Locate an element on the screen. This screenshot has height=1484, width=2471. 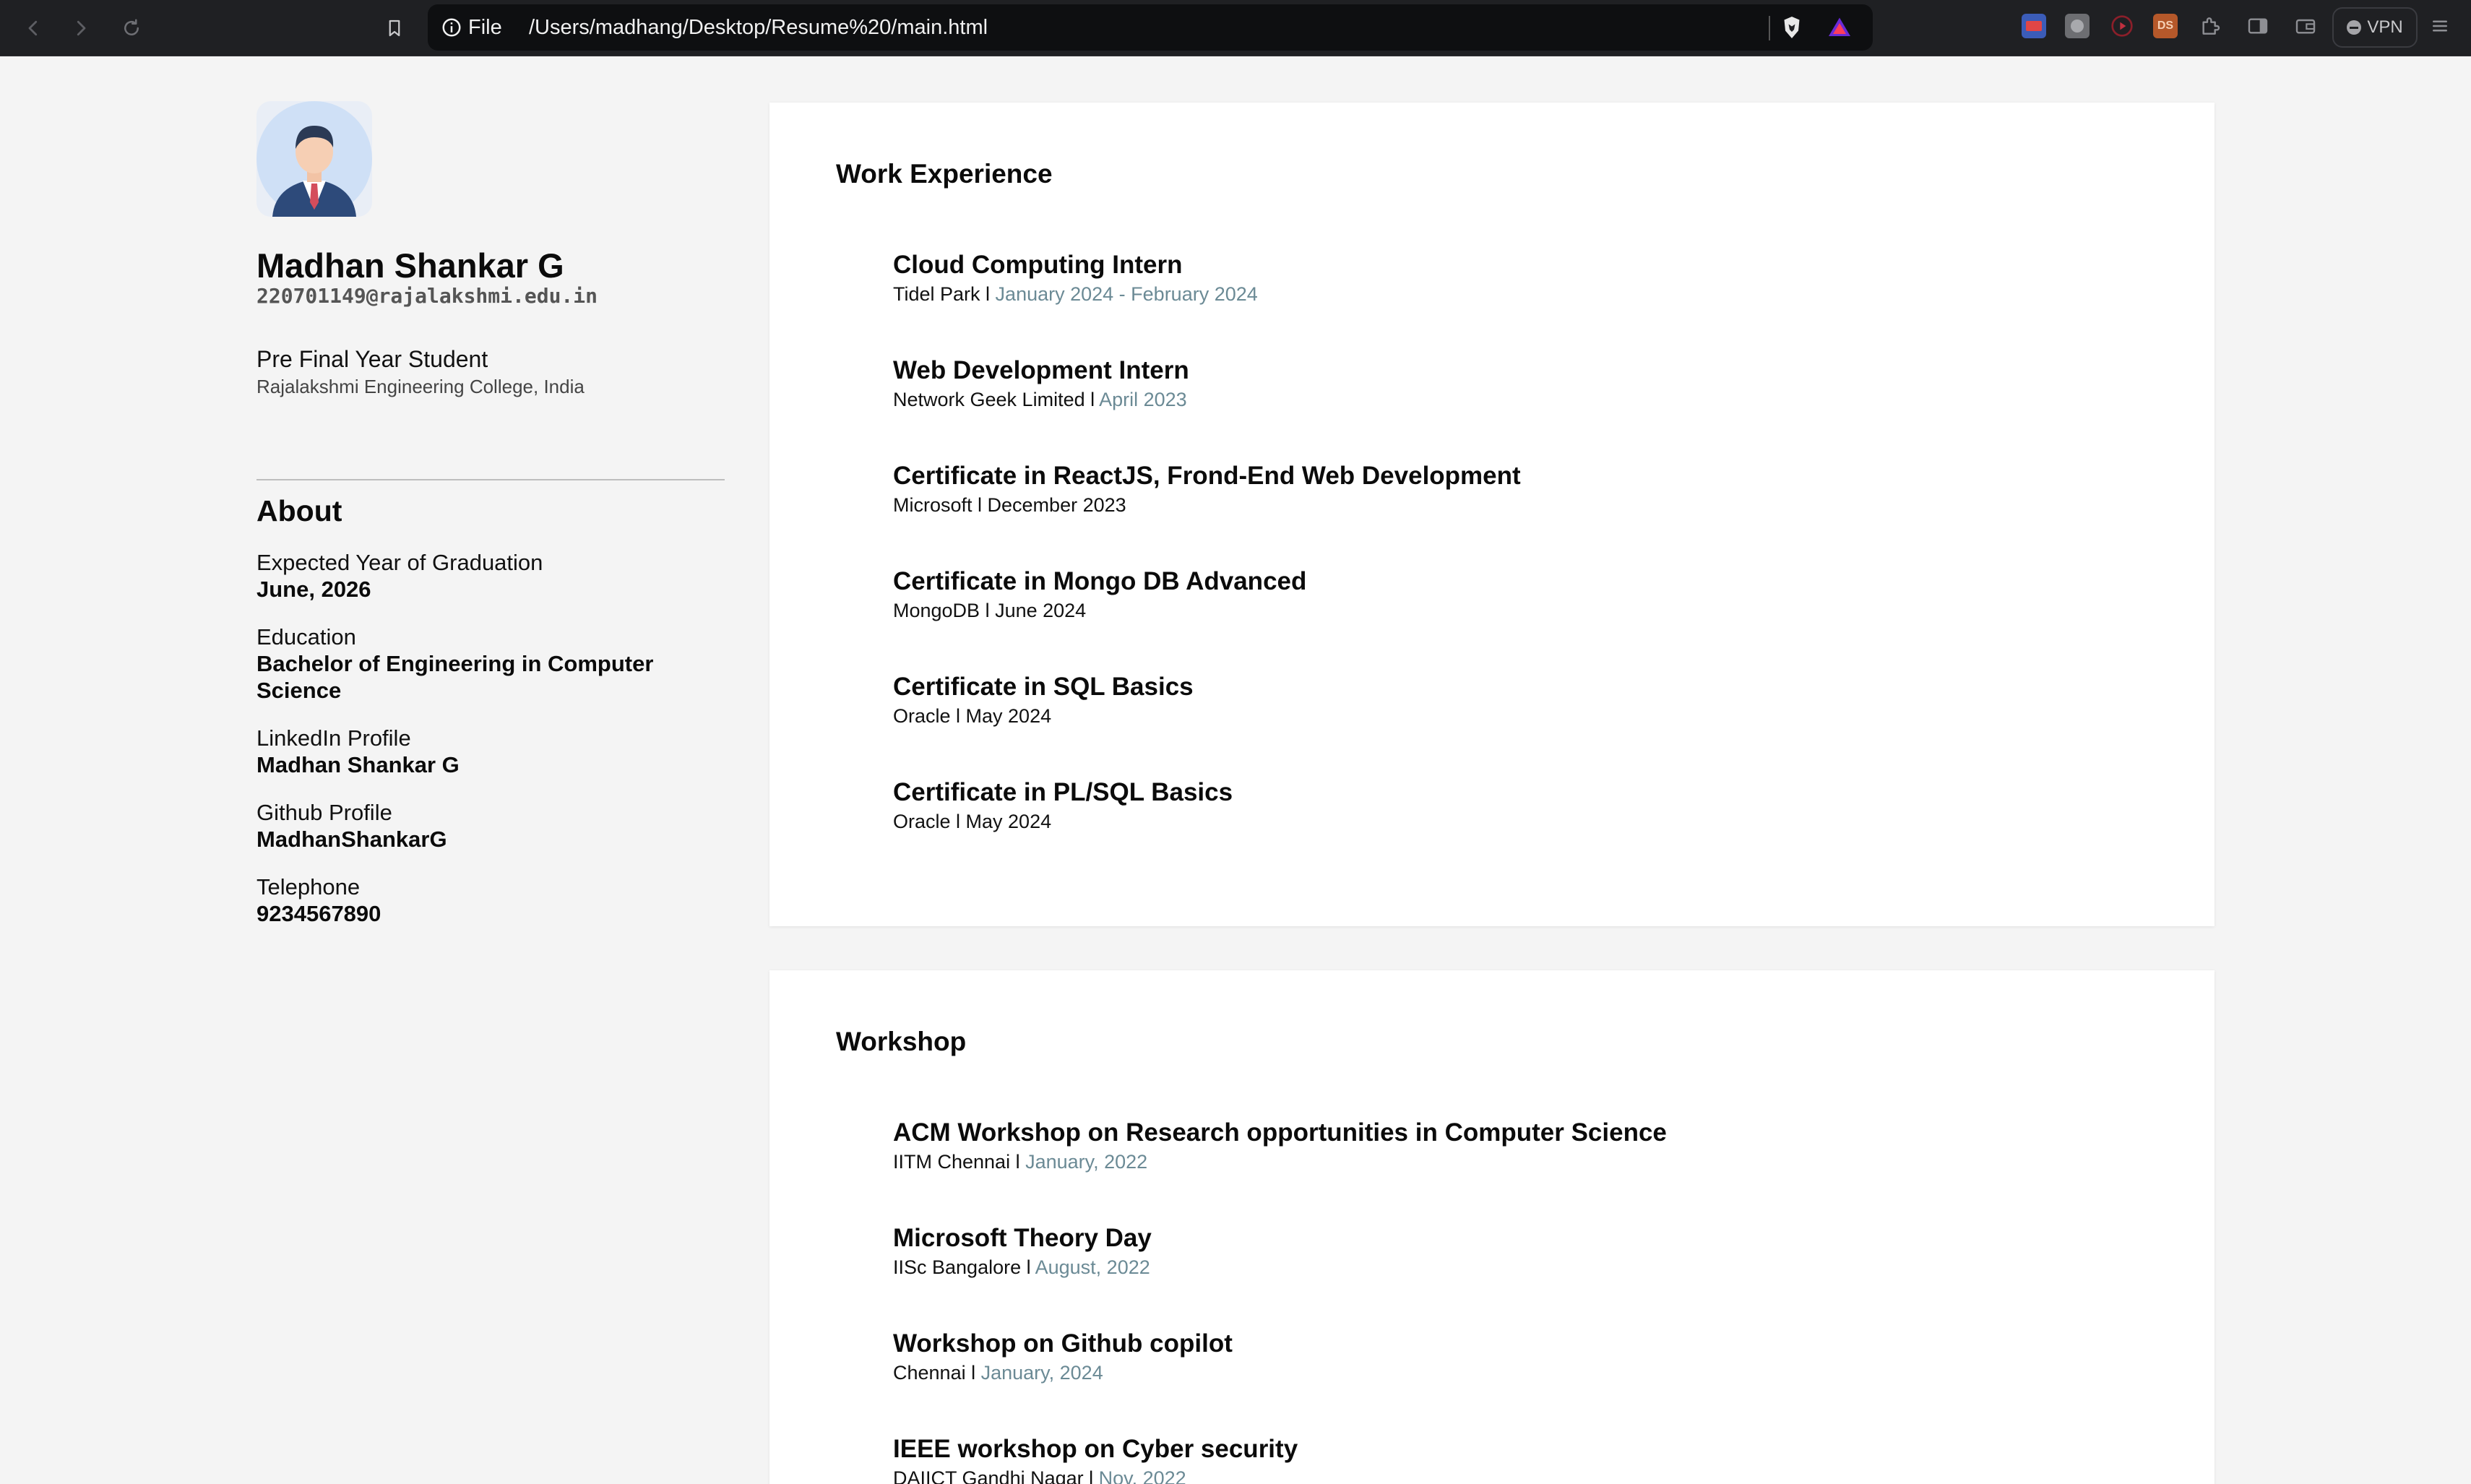
about-label: Telephone is located at coordinates (308, 887).